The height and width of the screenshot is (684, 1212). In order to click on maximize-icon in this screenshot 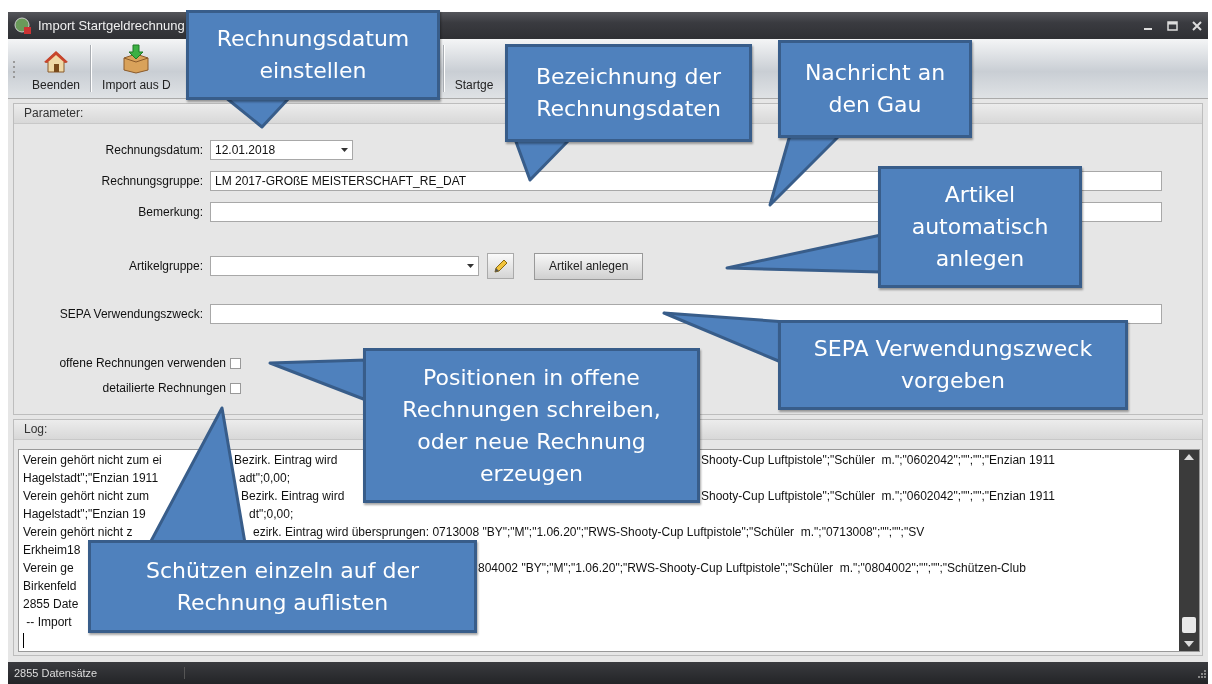, I will do `click(1172, 25)`.